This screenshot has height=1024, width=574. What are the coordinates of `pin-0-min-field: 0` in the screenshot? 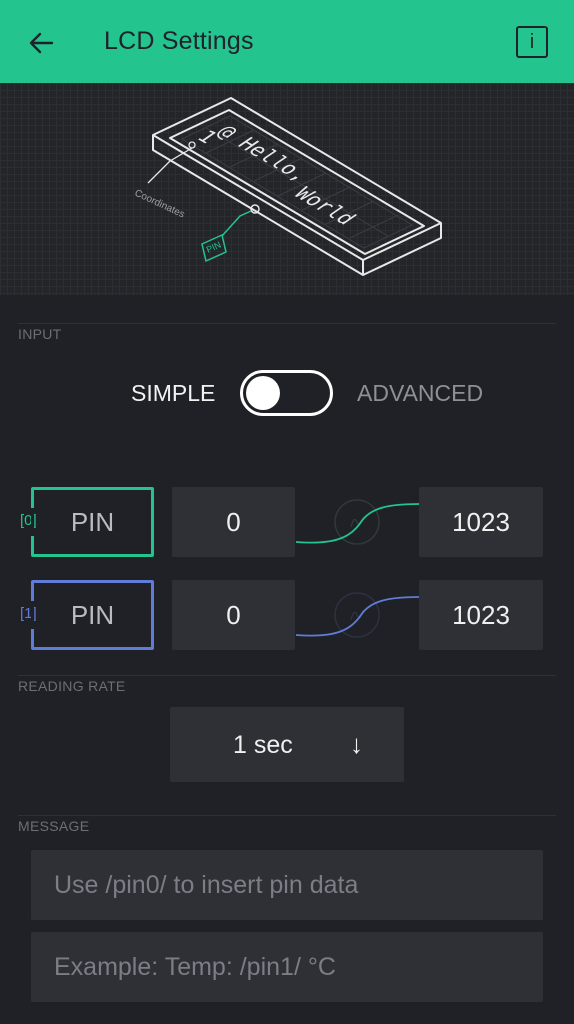 It's located at (233, 522).